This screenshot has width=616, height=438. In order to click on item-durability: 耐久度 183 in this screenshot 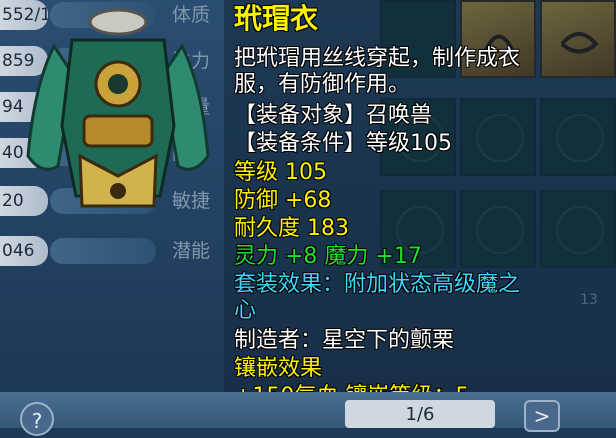, I will do `click(291, 228)`.